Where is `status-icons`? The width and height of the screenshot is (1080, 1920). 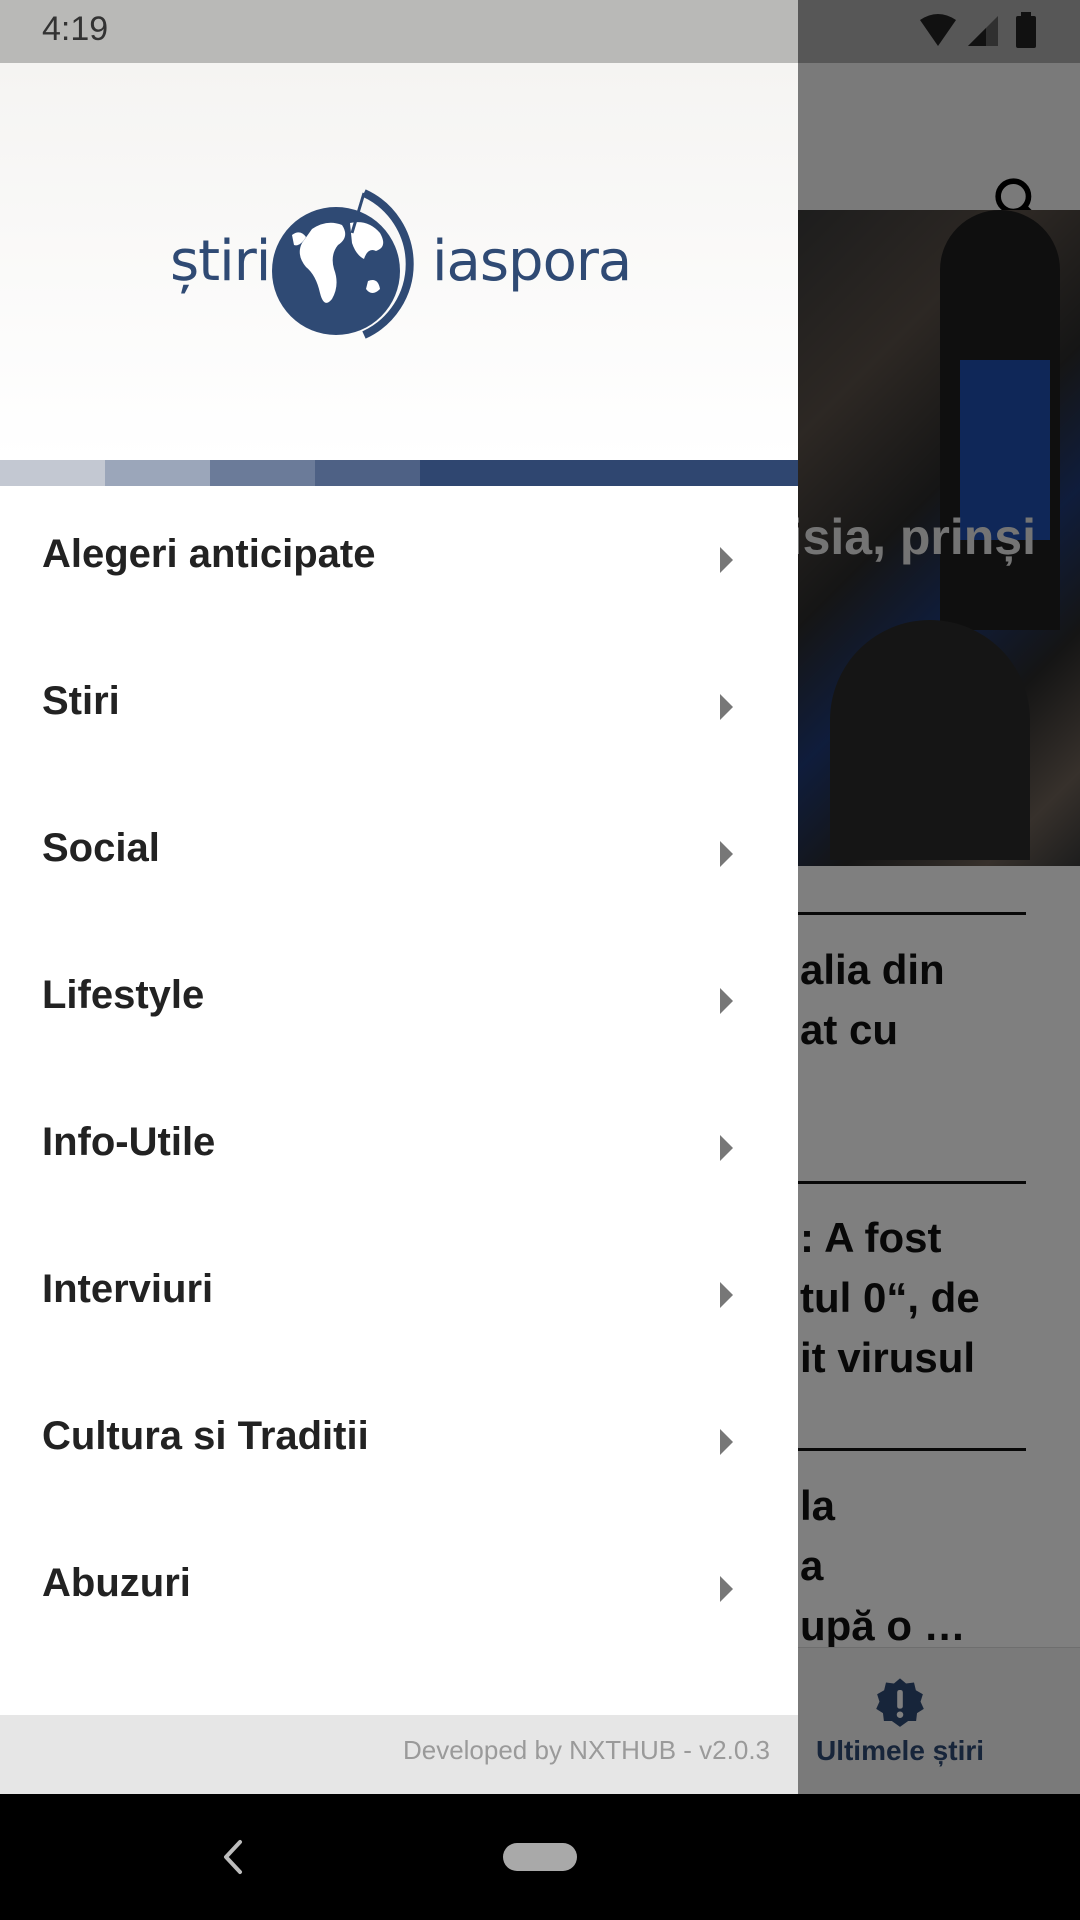
status-icons is located at coordinates (978, 30).